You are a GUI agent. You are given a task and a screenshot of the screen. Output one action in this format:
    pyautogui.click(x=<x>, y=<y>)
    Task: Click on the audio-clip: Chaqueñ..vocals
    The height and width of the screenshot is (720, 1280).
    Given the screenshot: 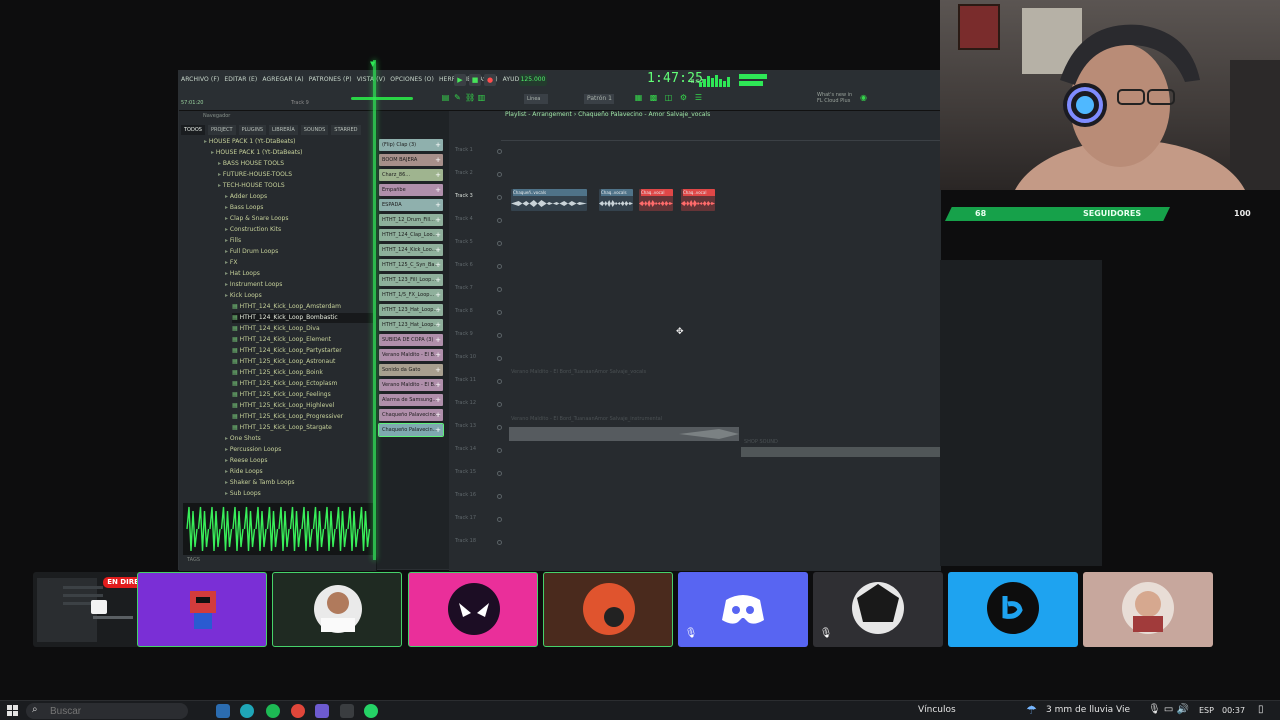 What is the action you would take?
    pyautogui.click(x=549, y=200)
    